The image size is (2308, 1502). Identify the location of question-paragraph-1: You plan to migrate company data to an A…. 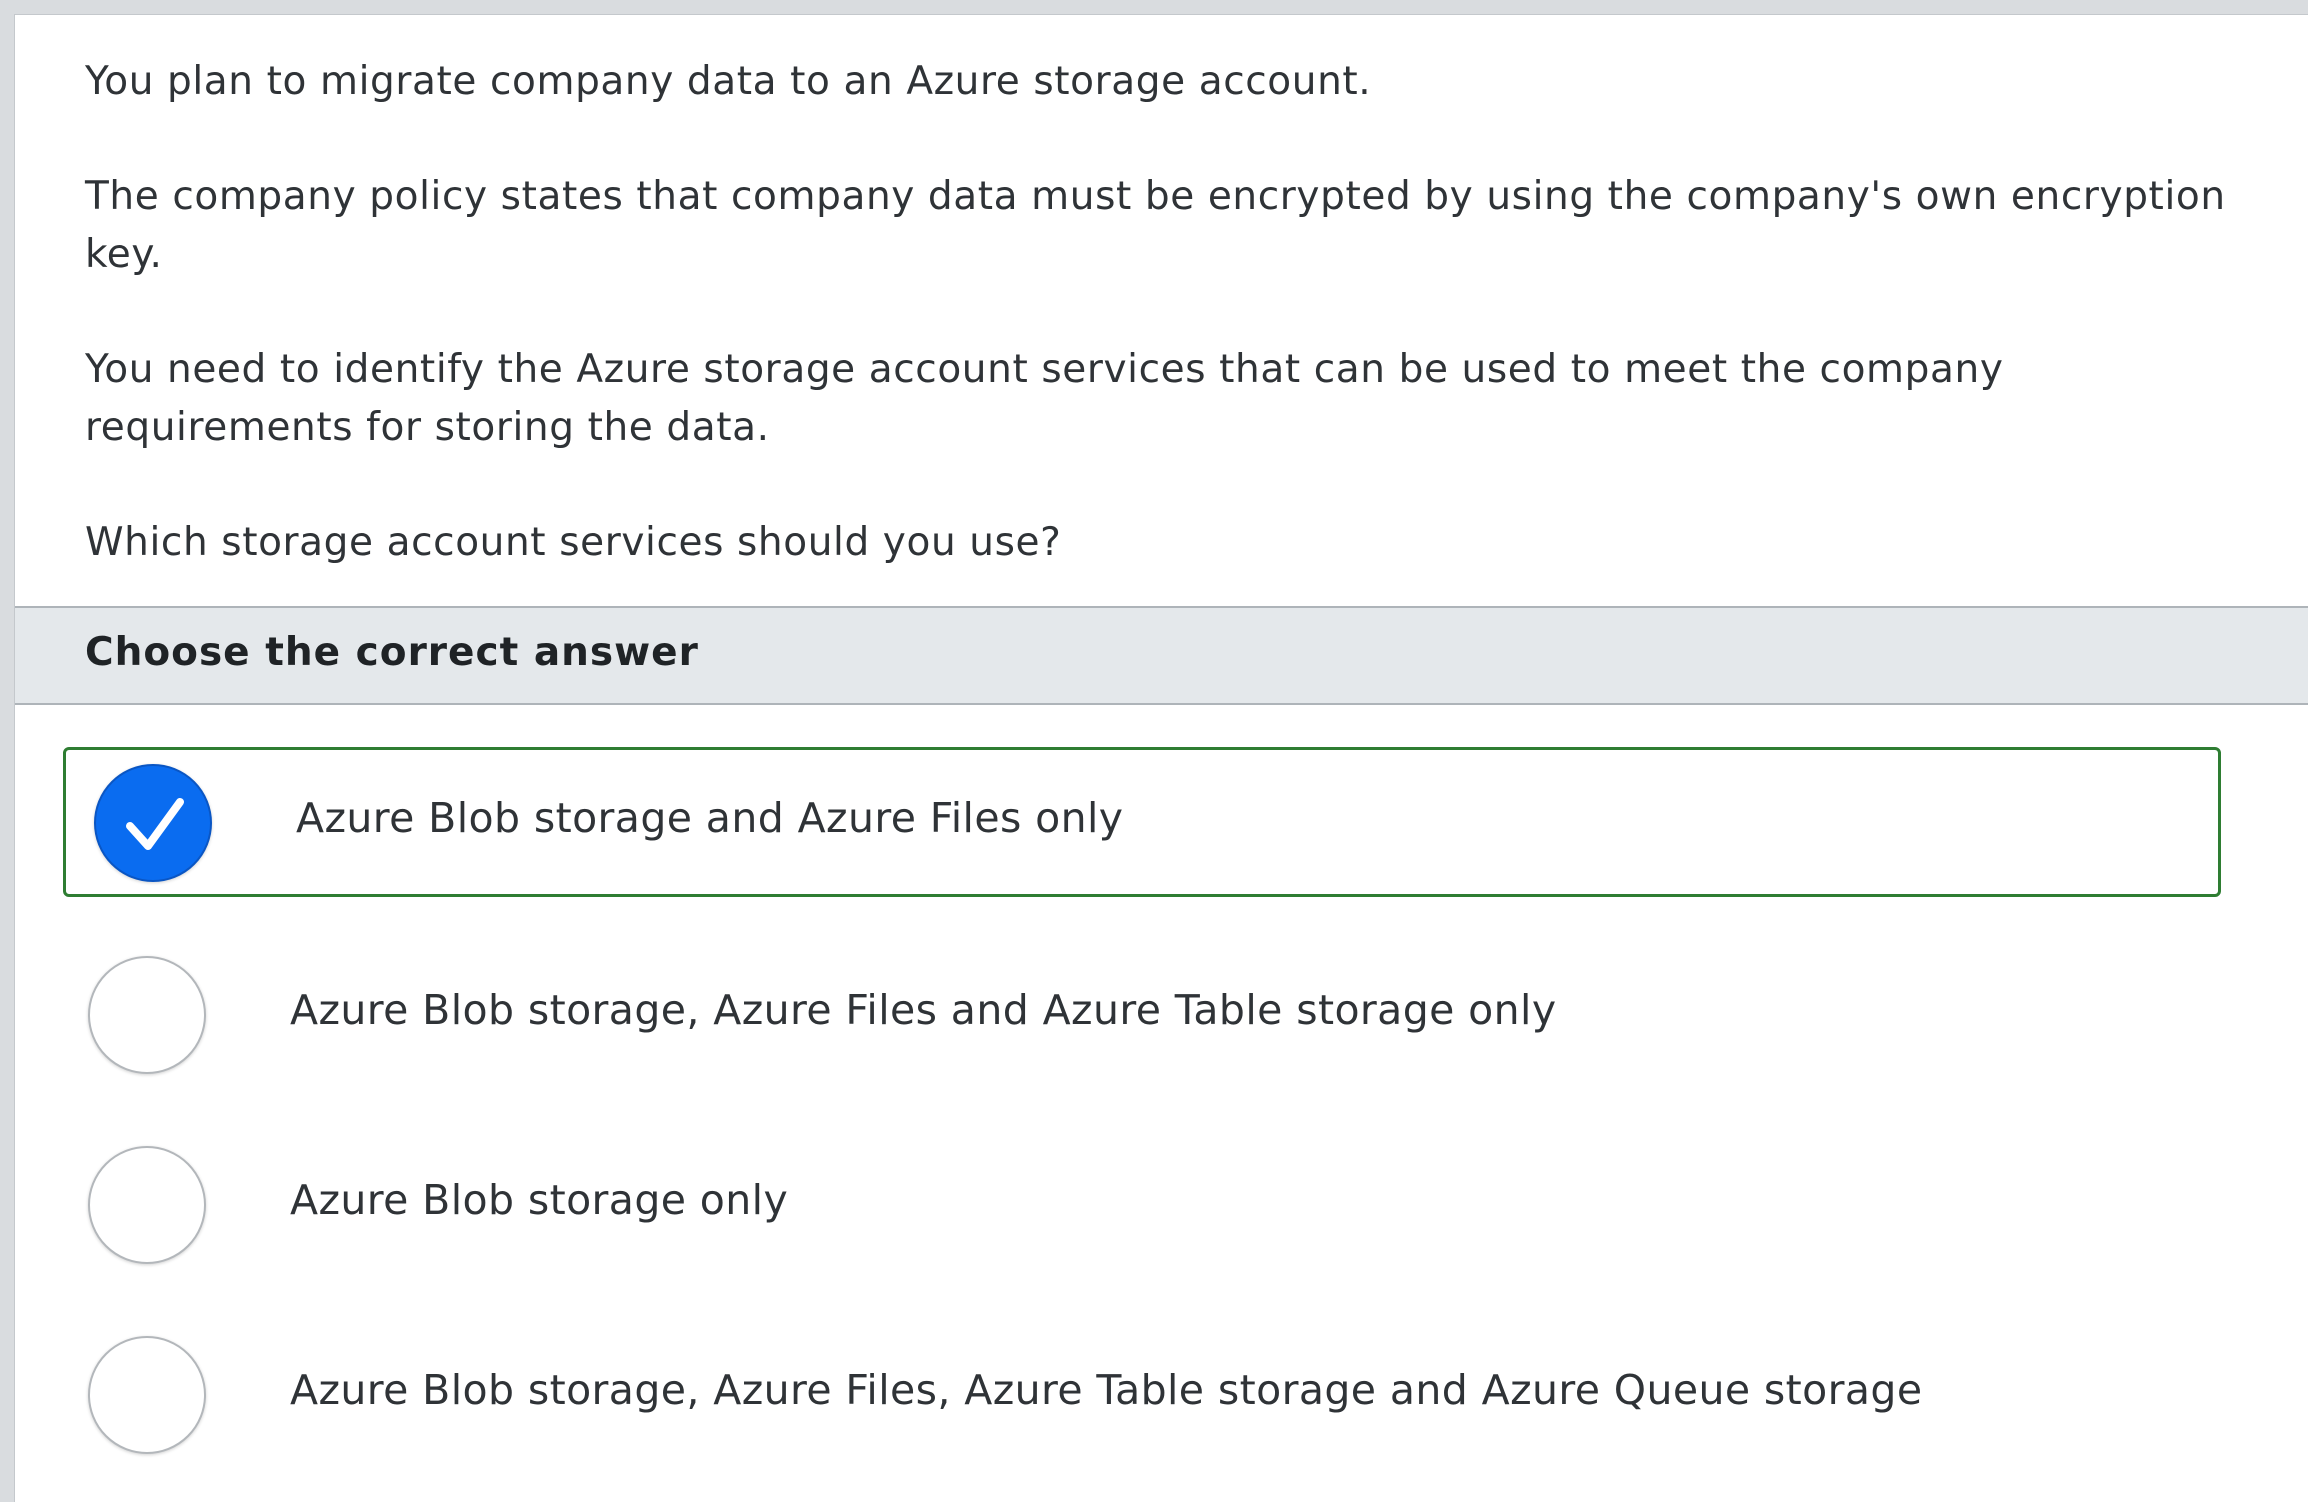
(728, 81).